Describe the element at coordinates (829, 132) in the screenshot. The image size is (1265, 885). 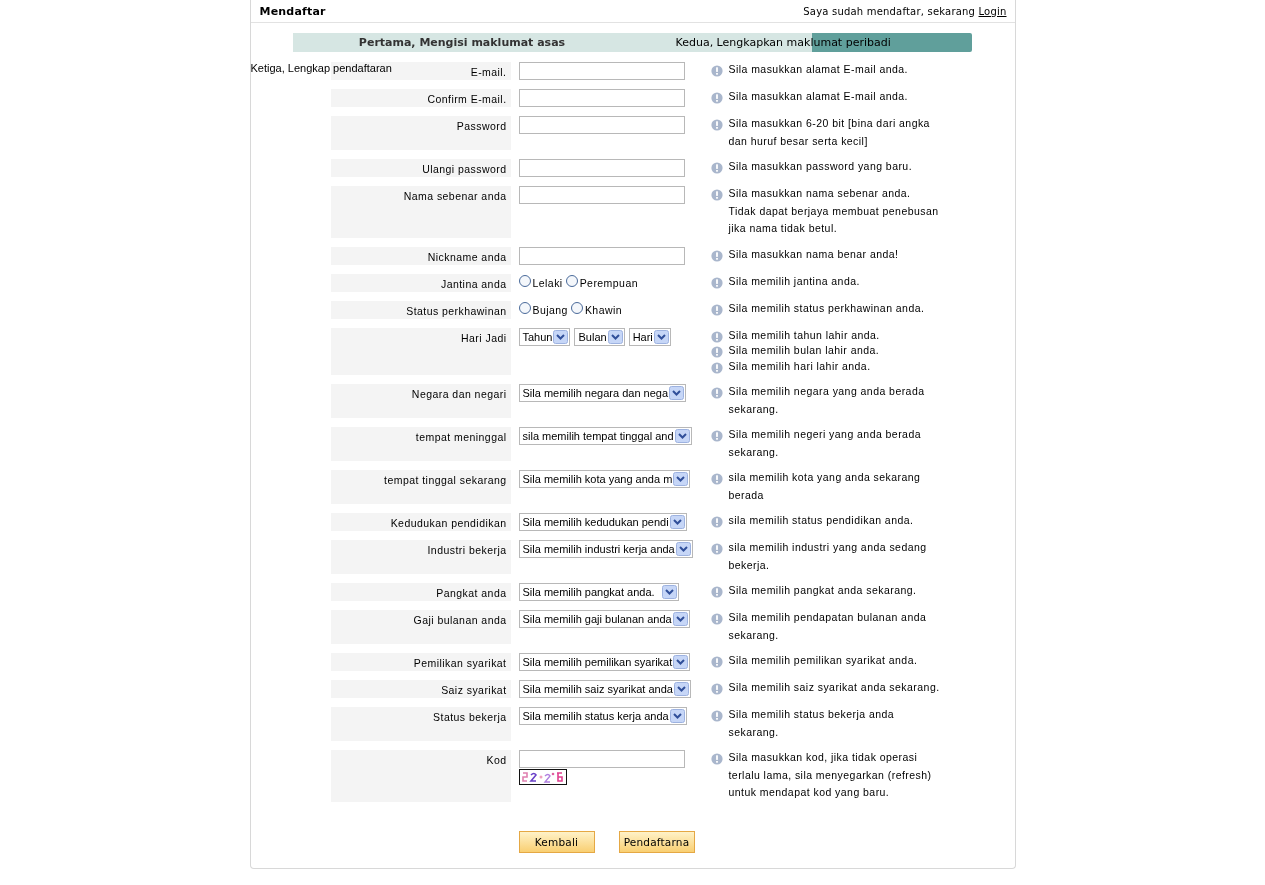
I see `hint-text: Sila masukkan 6-20 bit [bina dari angka dan huruf besar serta kecil]` at that location.